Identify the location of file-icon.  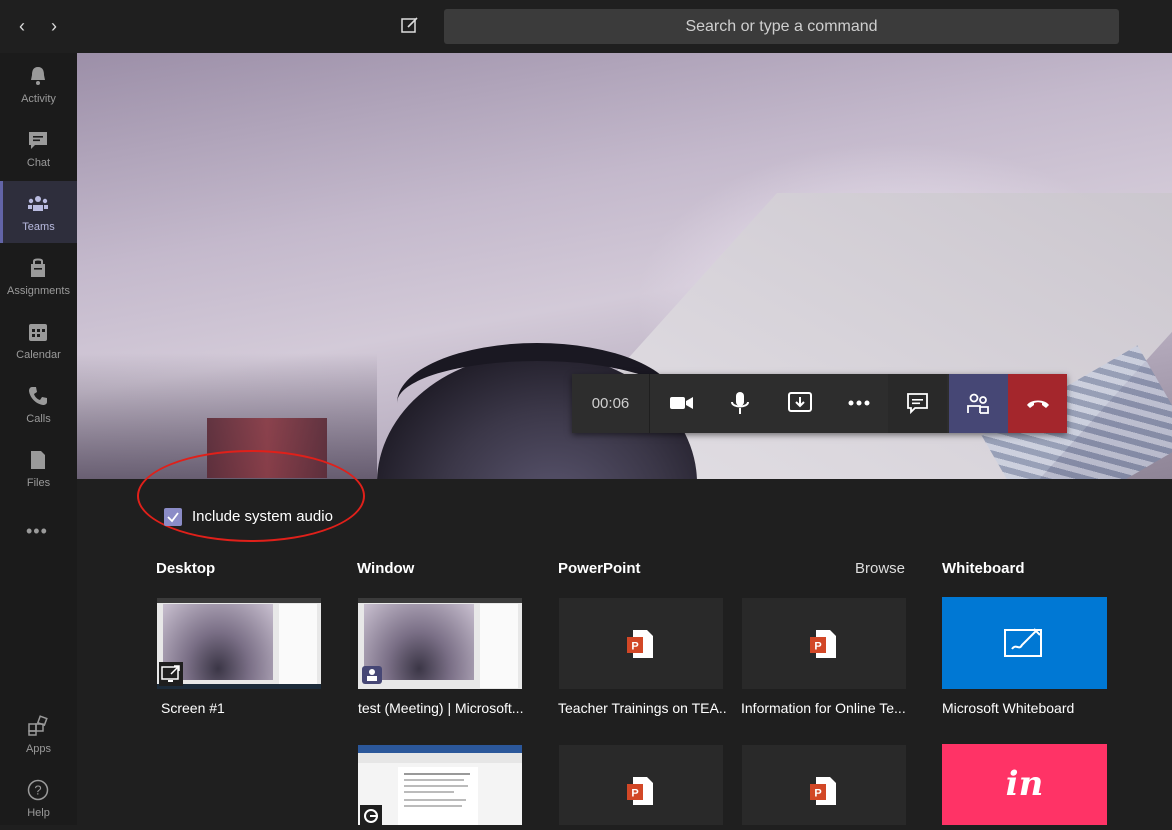
(38, 460).